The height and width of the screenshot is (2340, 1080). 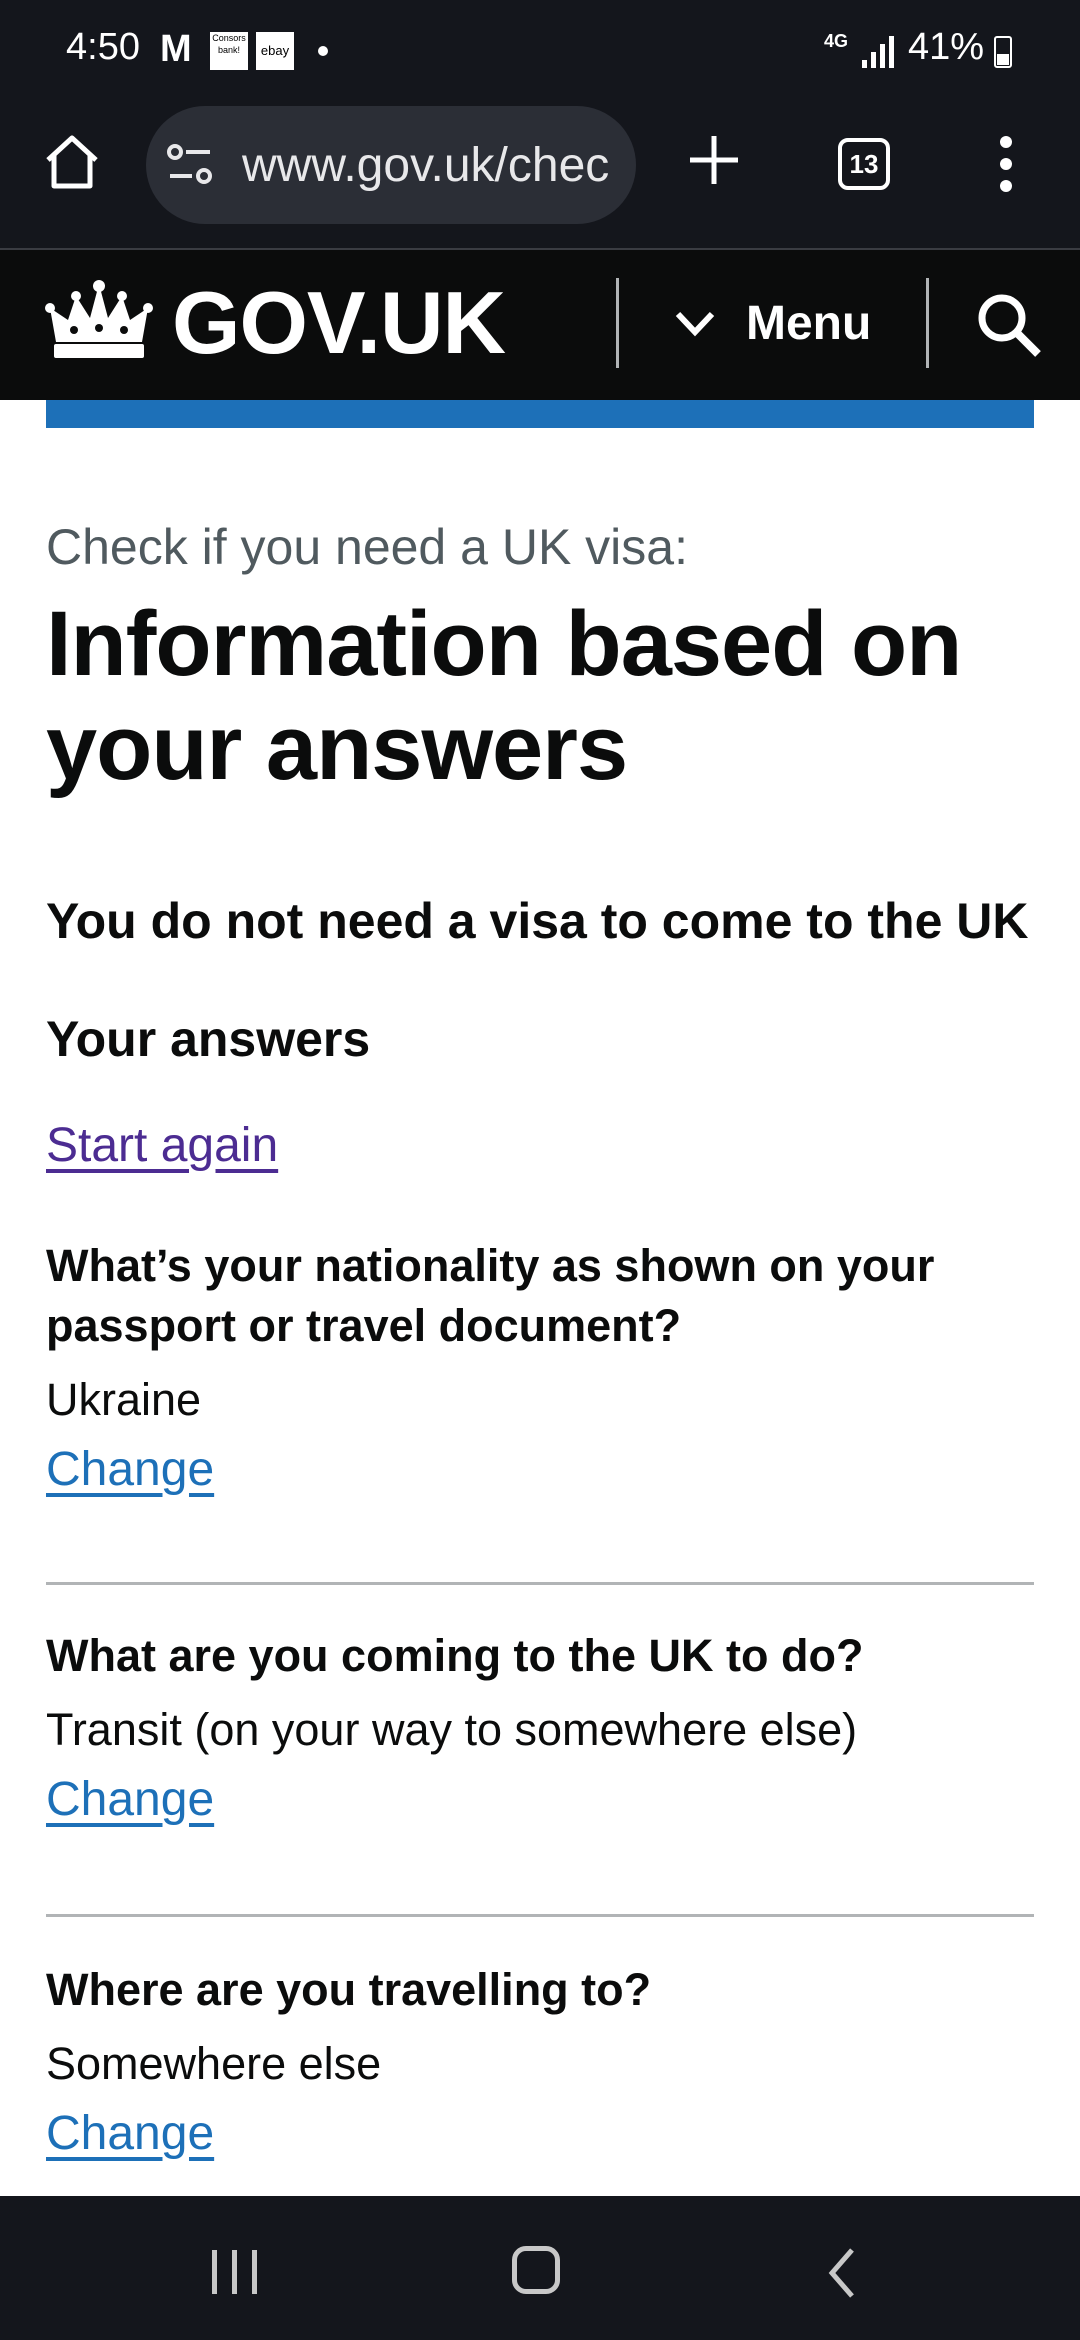 I want to click on status-time: 4:50, so click(x=103, y=47).